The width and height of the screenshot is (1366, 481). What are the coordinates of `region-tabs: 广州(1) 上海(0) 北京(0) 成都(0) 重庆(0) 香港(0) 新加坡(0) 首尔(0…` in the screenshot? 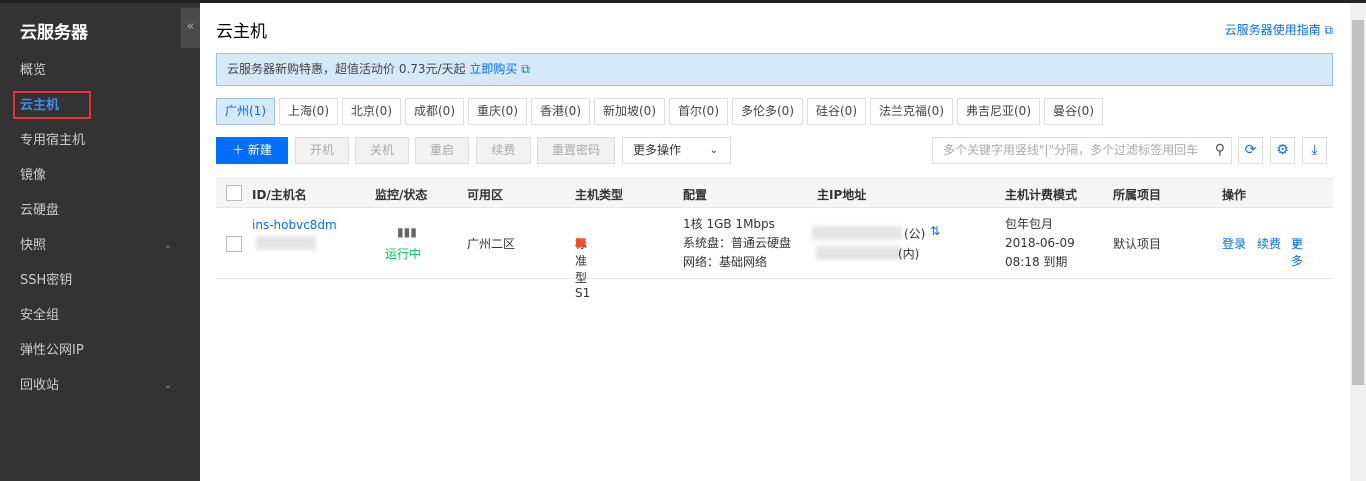 It's located at (659, 111).